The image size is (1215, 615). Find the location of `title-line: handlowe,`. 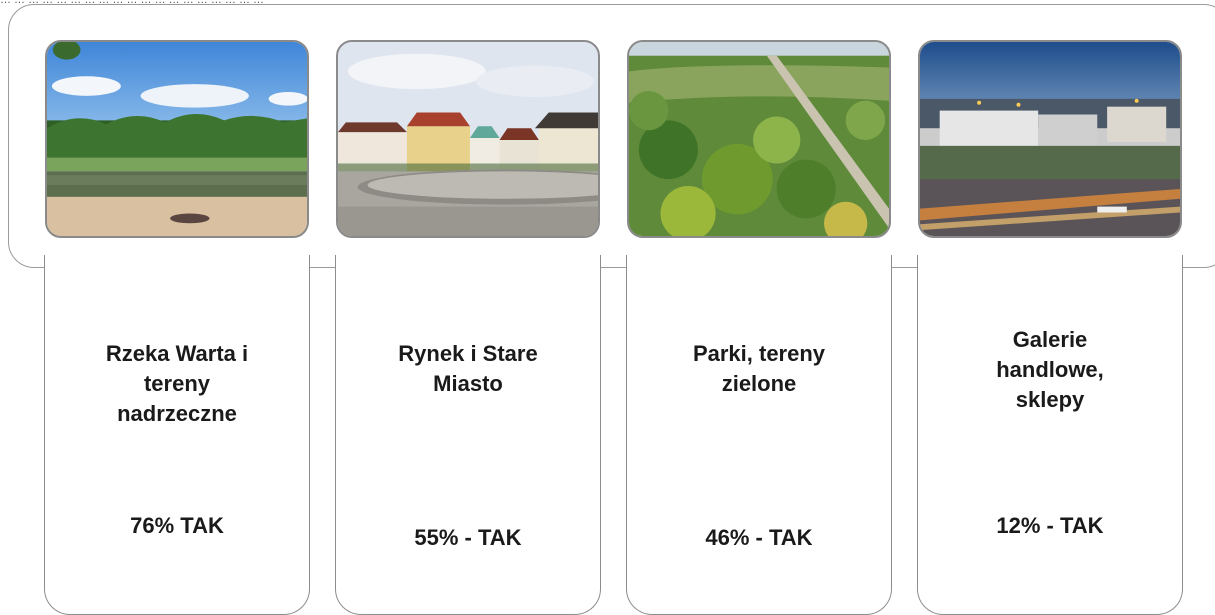

title-line: handlowe, is located at coordinates (1050, 369).